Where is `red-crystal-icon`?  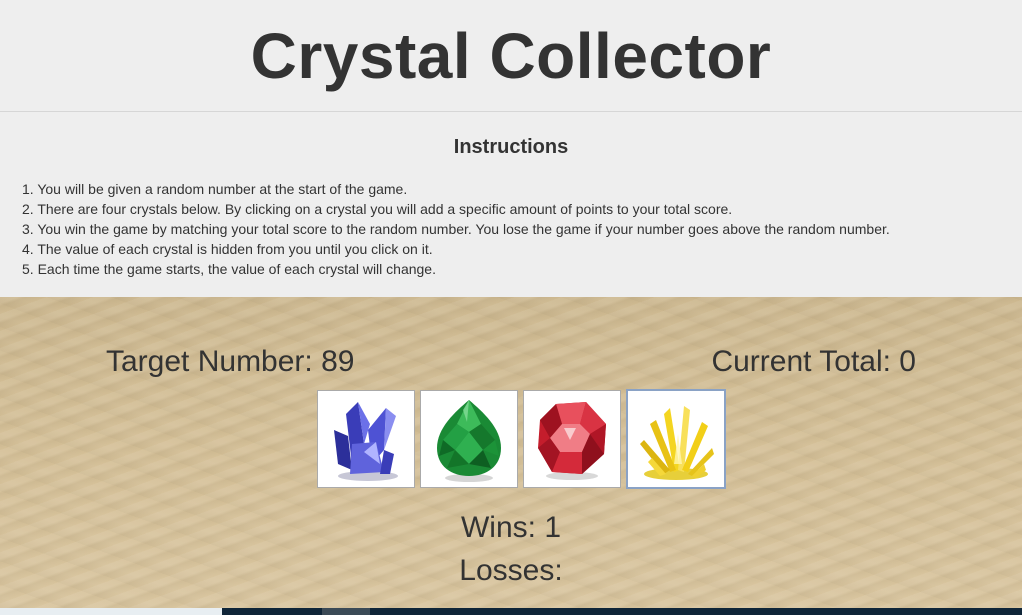 red-crystal-icon is located at coordinates (572, 441).